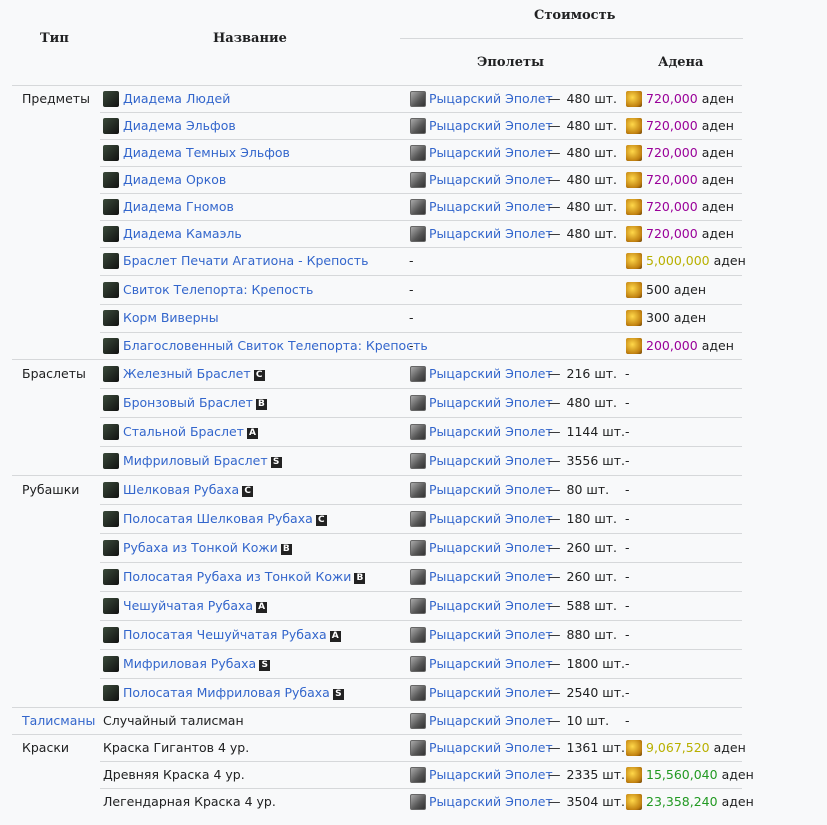 Image resolution: width=827 pixels, height=825 pixels. I want to click on item-name: Чешуйчатая Рубаха A, so click(195, 606).